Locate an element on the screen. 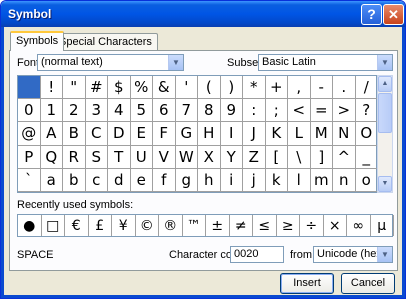 The height and width of the screenshot is (299, 406). symbol-cell: ! is located at coordinates (51, 88).